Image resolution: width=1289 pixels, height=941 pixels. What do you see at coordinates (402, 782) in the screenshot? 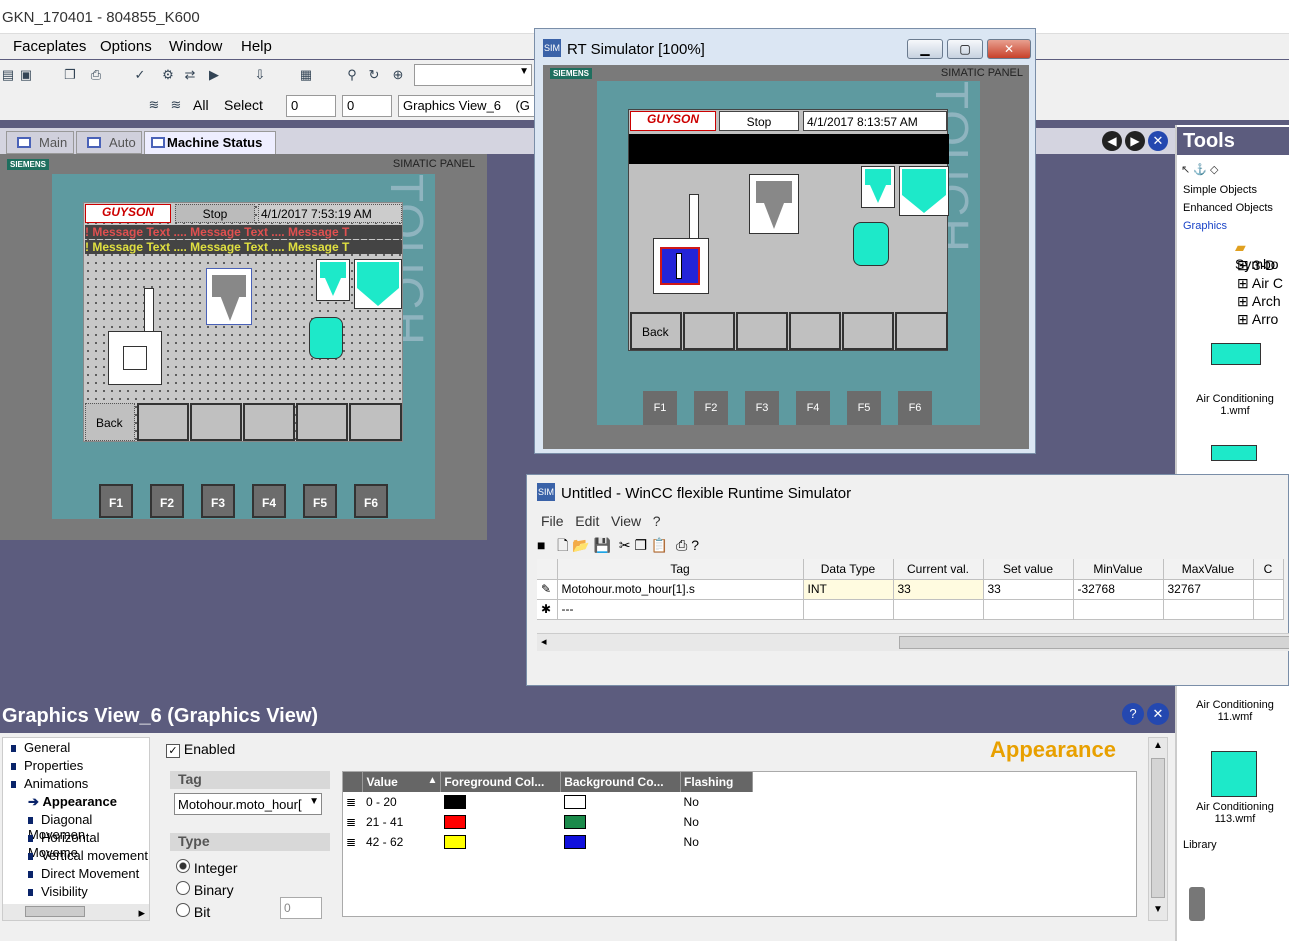
I see `col-value: Value ▲` at bounding box center [402, 782].